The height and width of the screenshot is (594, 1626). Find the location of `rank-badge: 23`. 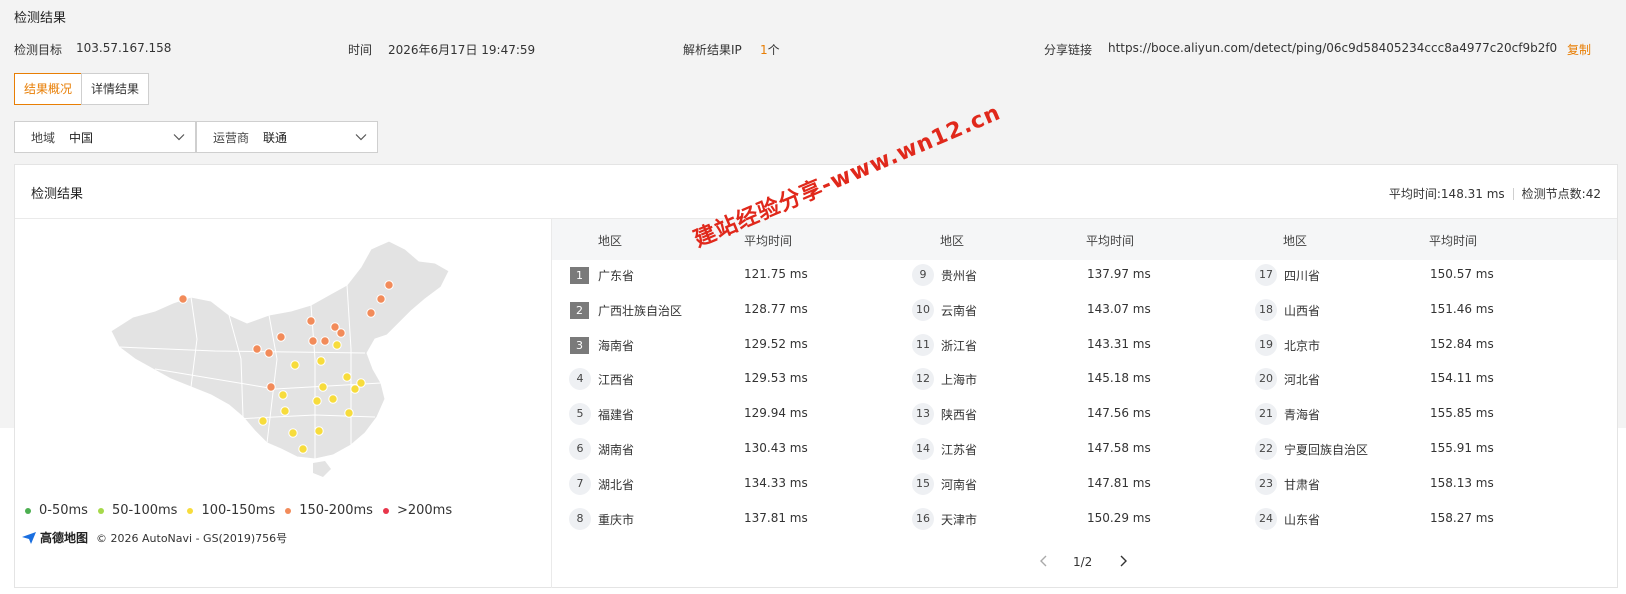

rank-badge: 23 is located at coordinates (1266, 483).